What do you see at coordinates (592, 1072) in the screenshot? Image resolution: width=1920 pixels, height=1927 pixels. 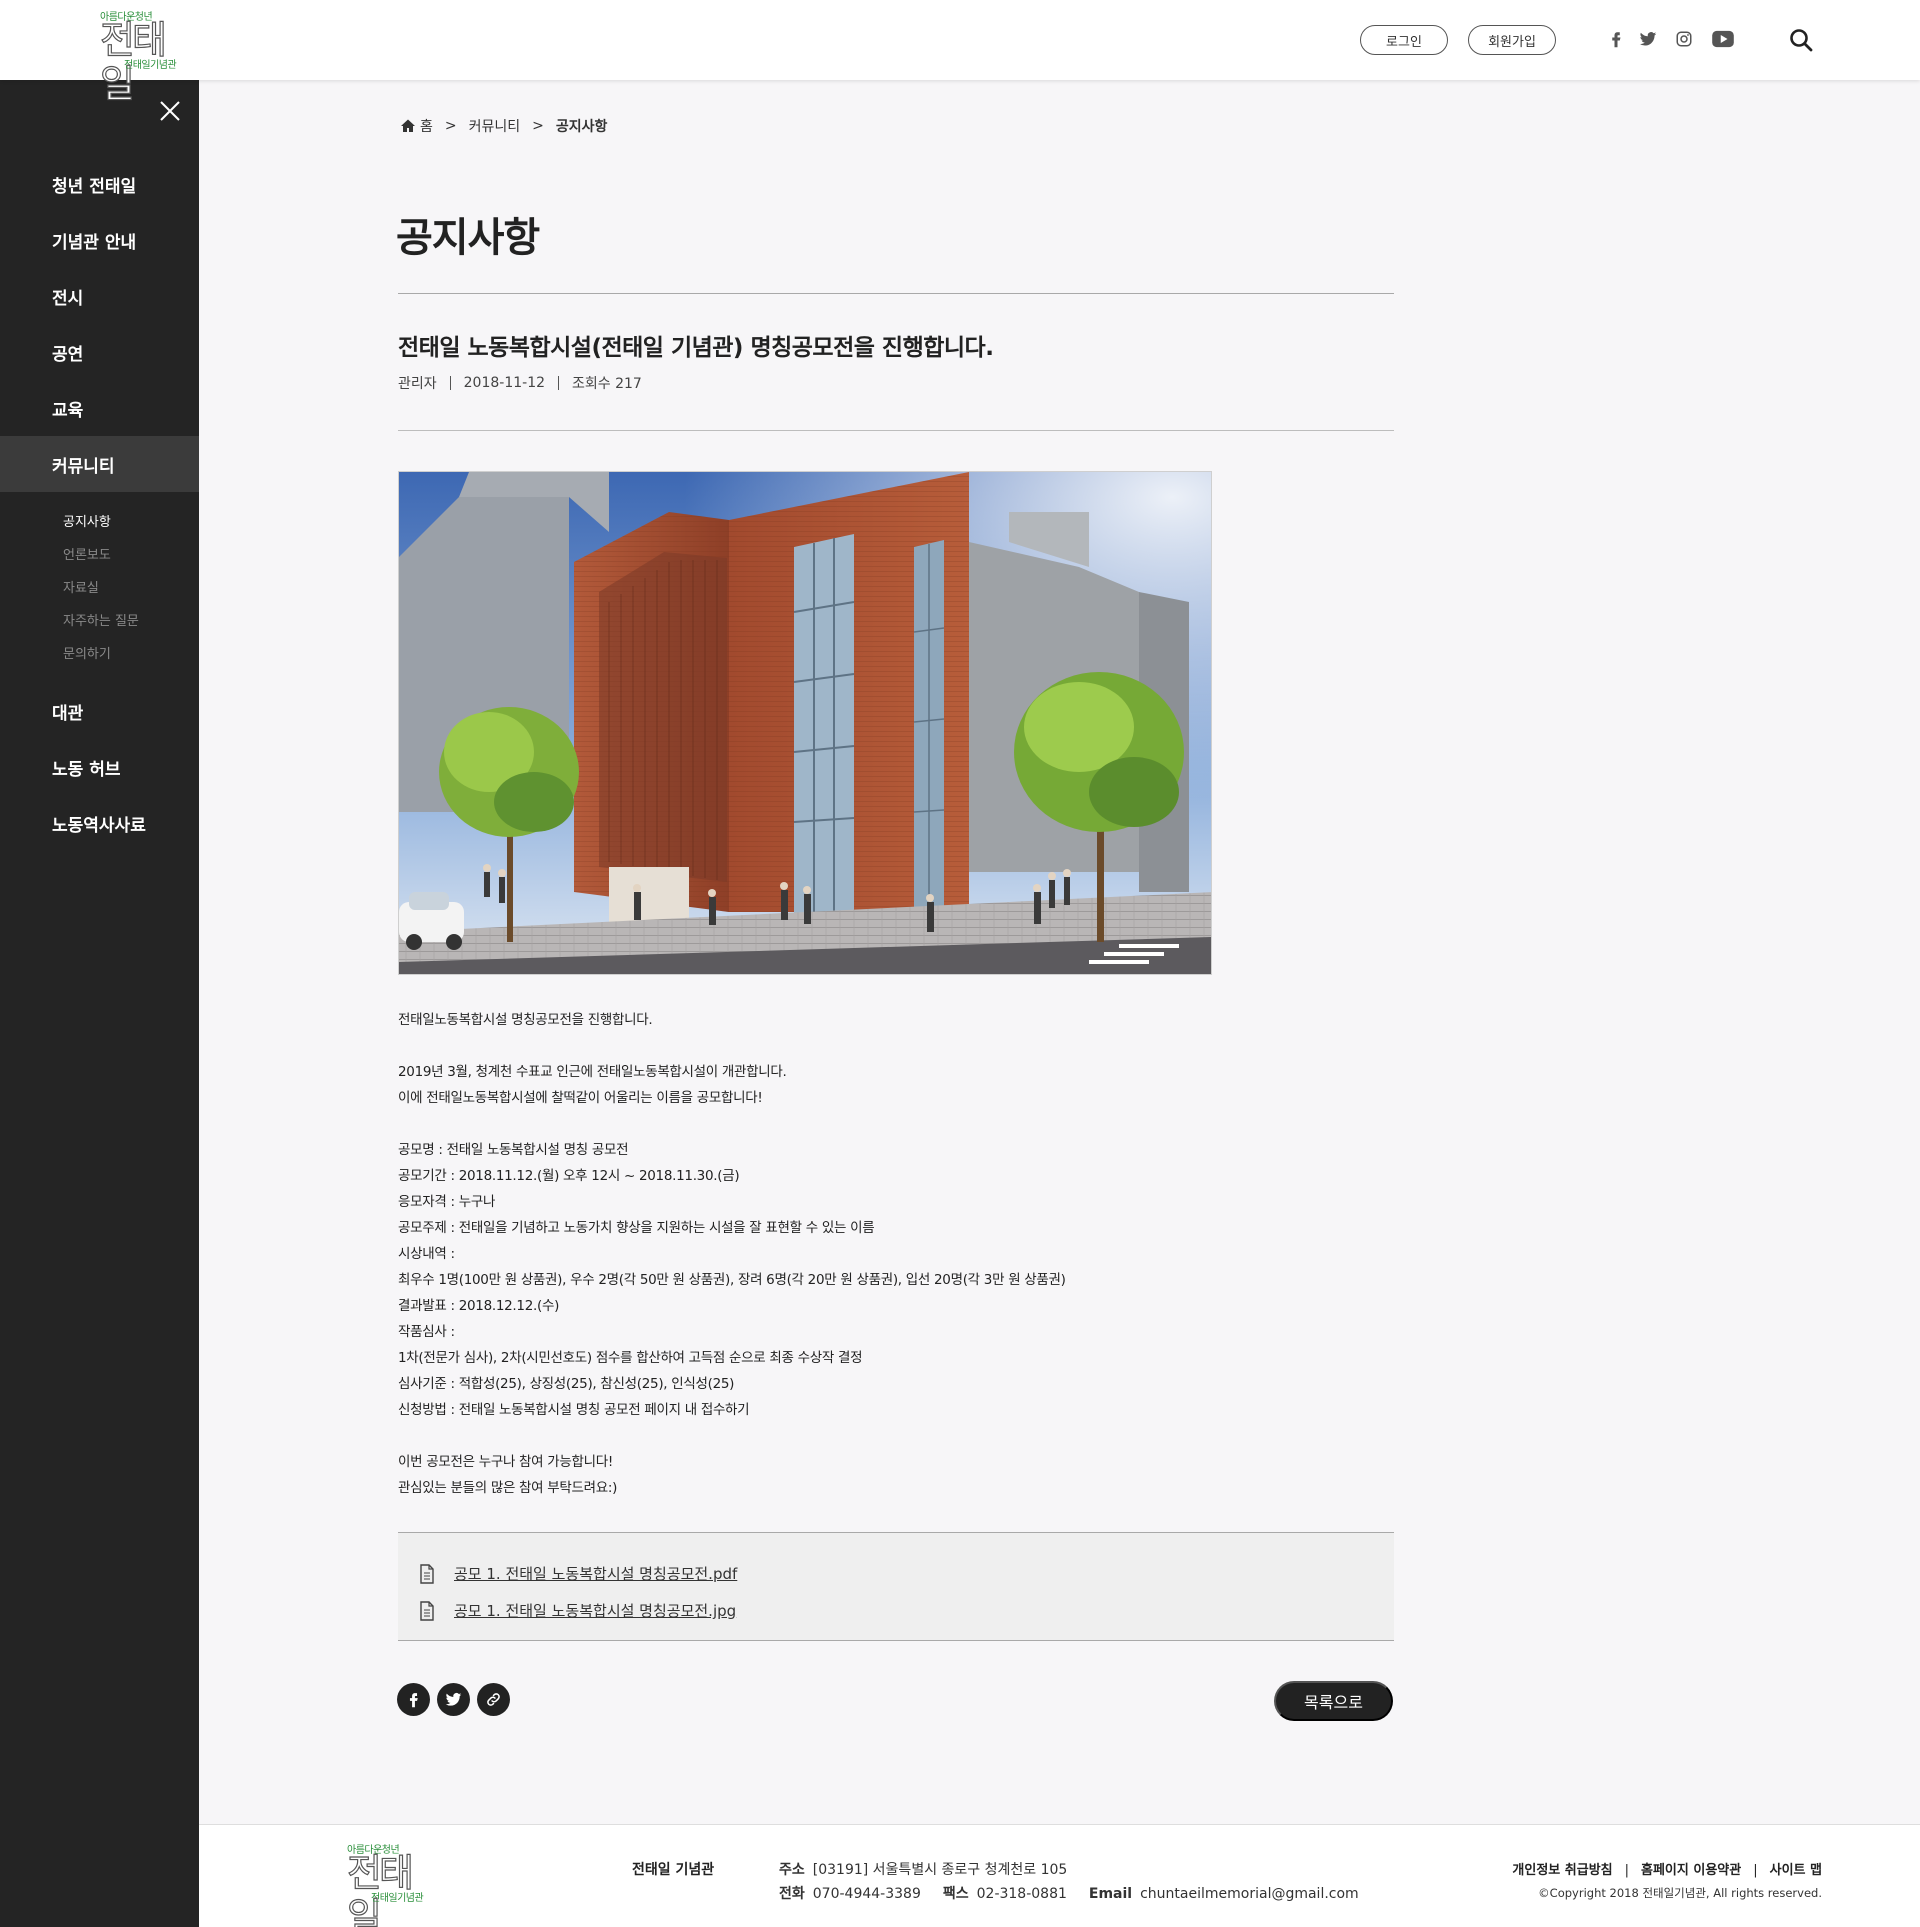 I see `body-line: 2019년 3월, 청계천 수표교 인근에 전태일노동복합시설이 개관합니다.` at bounding box center [592, 1072].